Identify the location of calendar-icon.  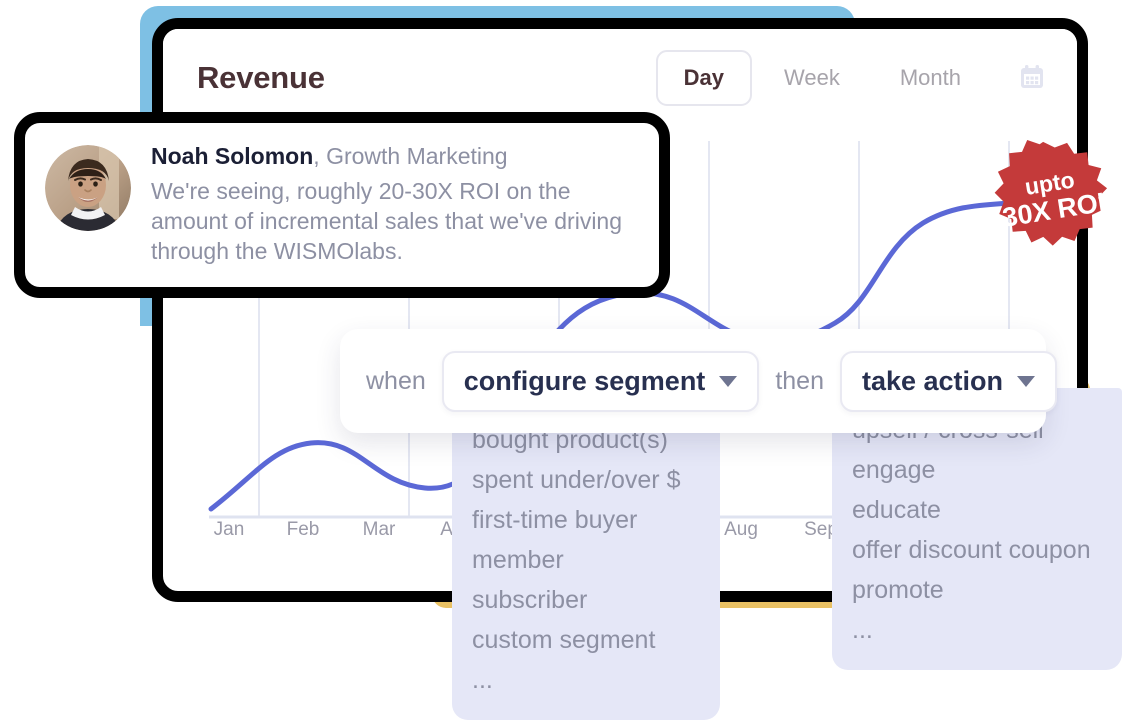
(1032, 78).